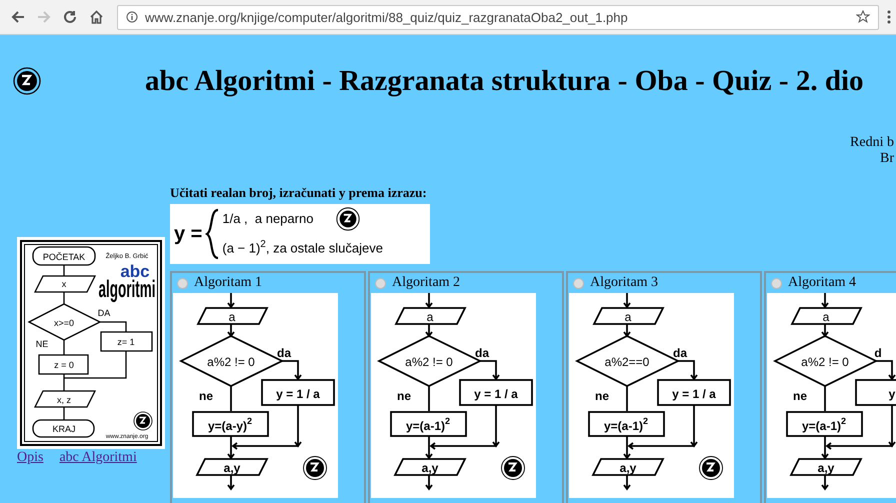 The height and width of the screenshot is (503, 896). Describe the element at coordinates (822, 283) in the screenshot. I see `algorithm-label: Algoritam 4` at that location.